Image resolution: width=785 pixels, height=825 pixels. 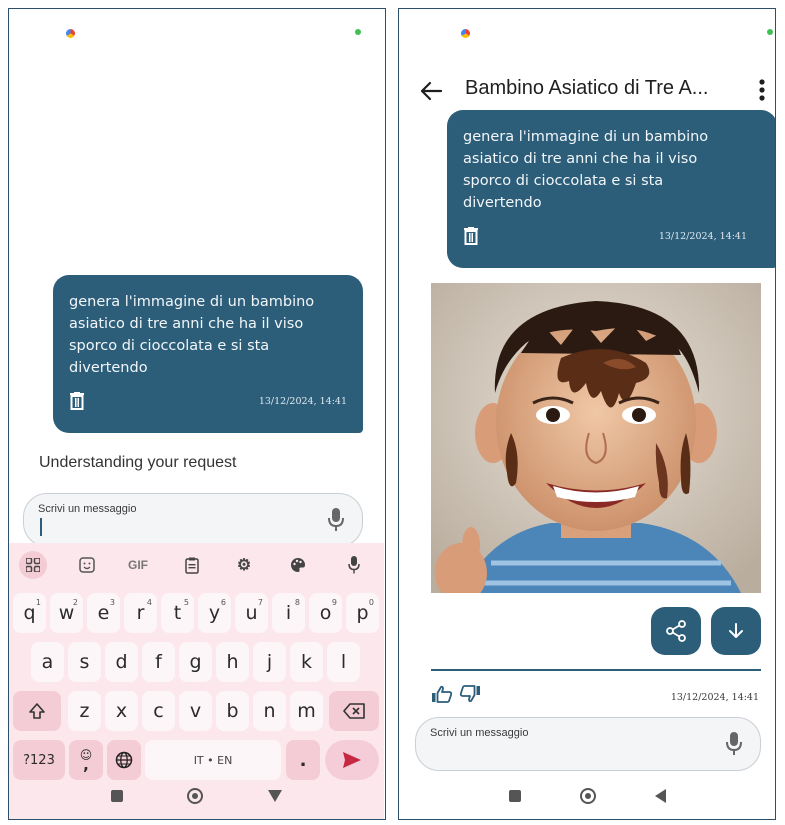 I want to click on gif-button: GIF, so click(x=138, y=565).